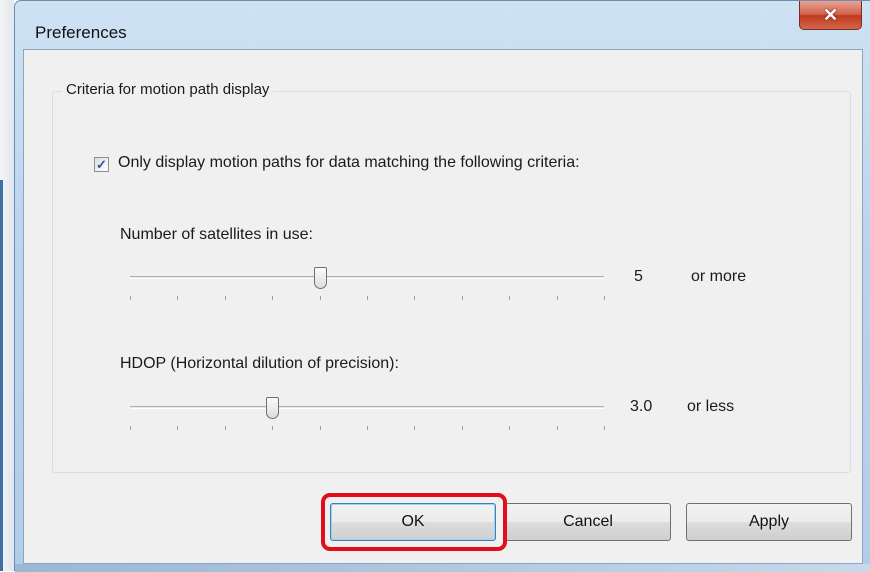 This screenshot has width=870, height=572. Describe the element at coordinates (367, 407) in the screenshot. I see `hdop-slider-track` at that location.